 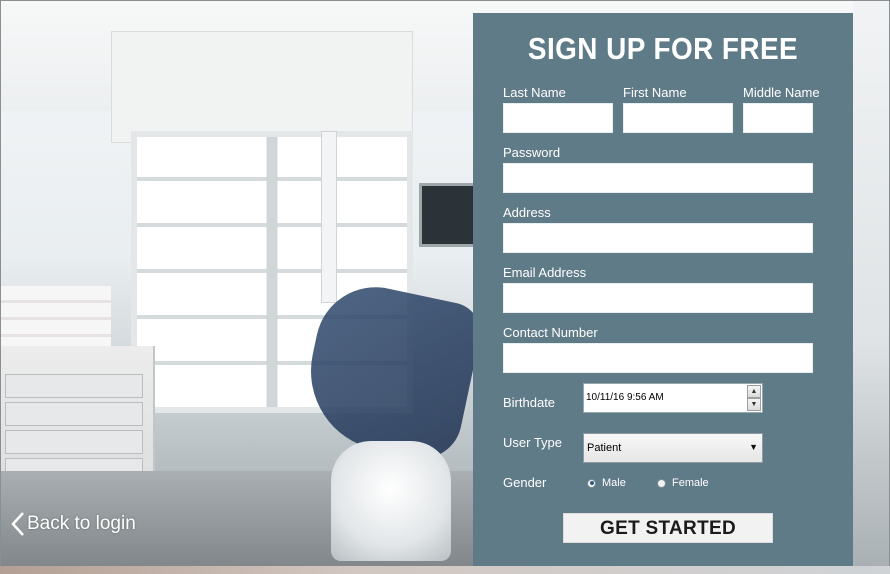 I want to click on last-name-label: Last Name, so click(x=534, y=92).